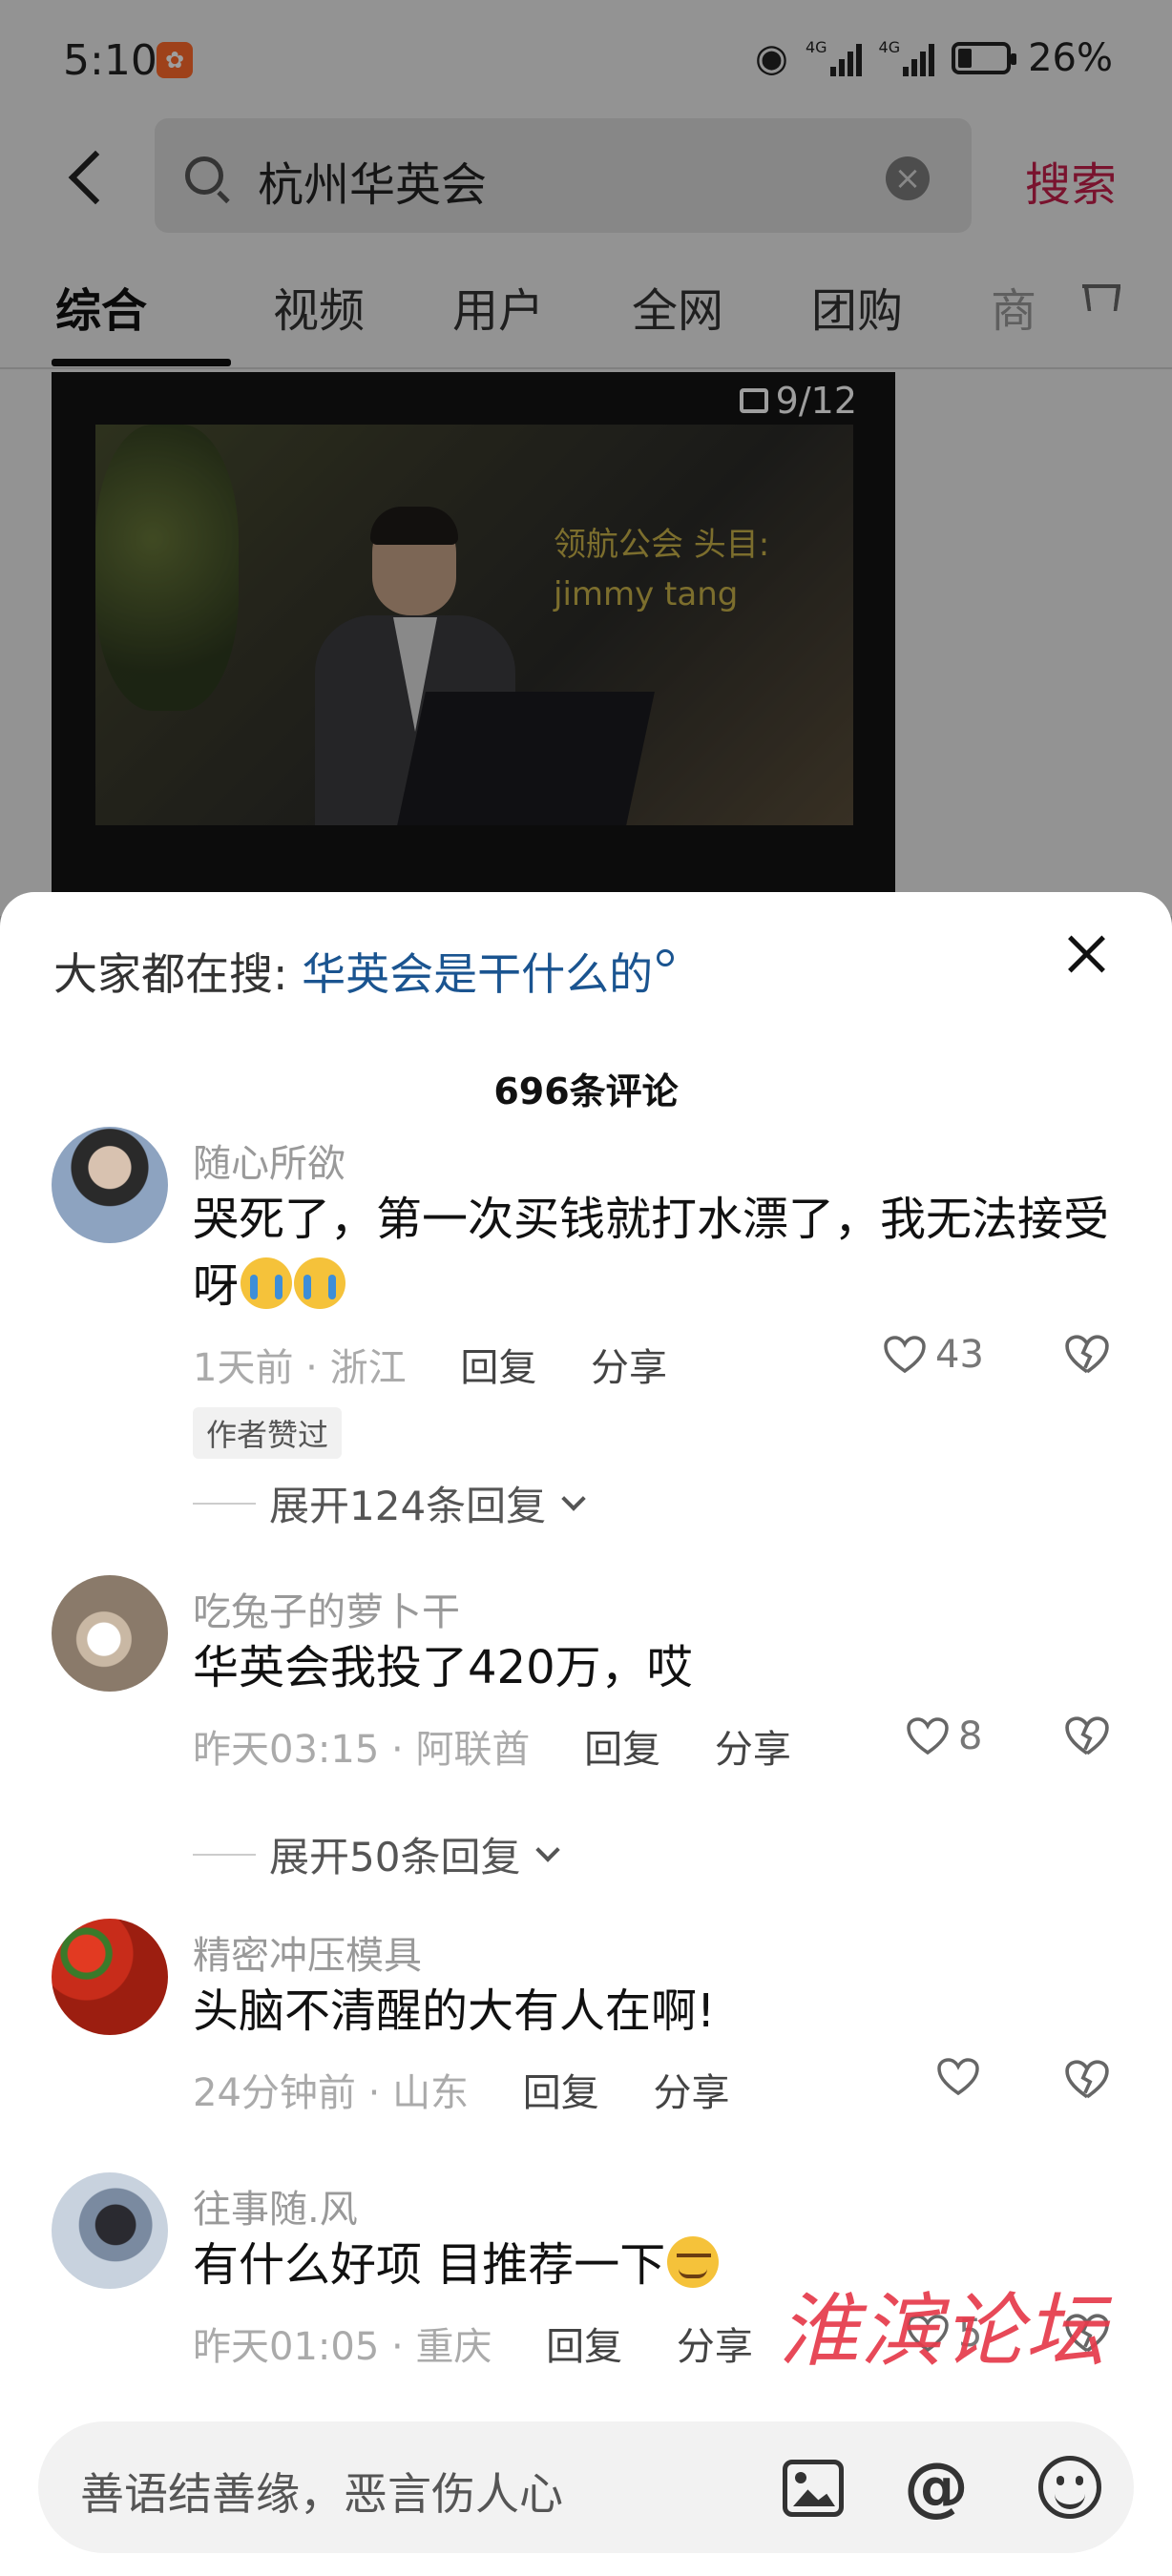 The height and width of the screenshot is (2576, 1172). Describe the element at coordinates (970, 1736) in the screenshot. I see `like-count: 8` at that location.